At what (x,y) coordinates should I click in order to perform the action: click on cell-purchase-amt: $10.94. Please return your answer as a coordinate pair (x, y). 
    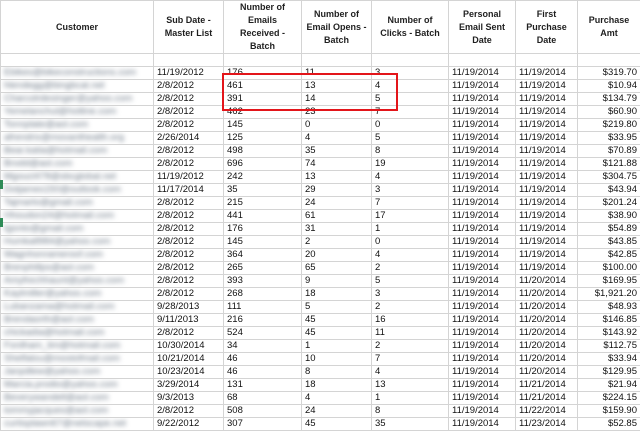
    Looking at the image, I should click on (609, 86).